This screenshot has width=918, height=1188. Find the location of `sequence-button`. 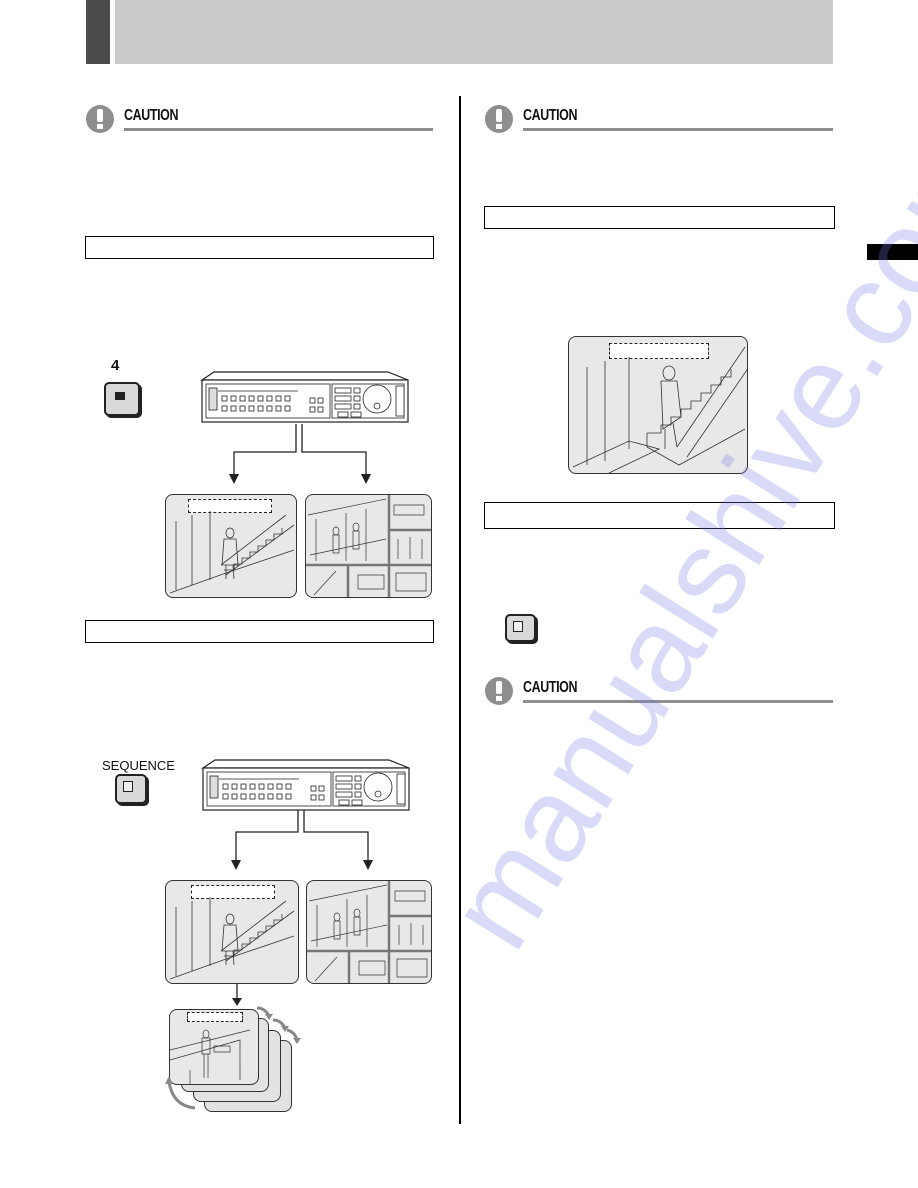

sequence-button is located at coordinates (131, 789).